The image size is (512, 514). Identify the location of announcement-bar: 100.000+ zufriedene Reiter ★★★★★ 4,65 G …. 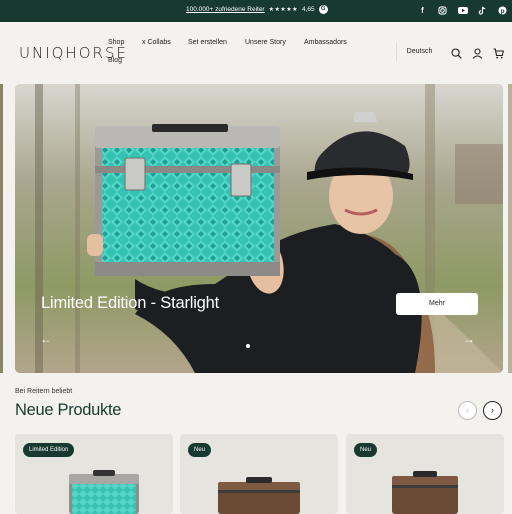
(256, 11).